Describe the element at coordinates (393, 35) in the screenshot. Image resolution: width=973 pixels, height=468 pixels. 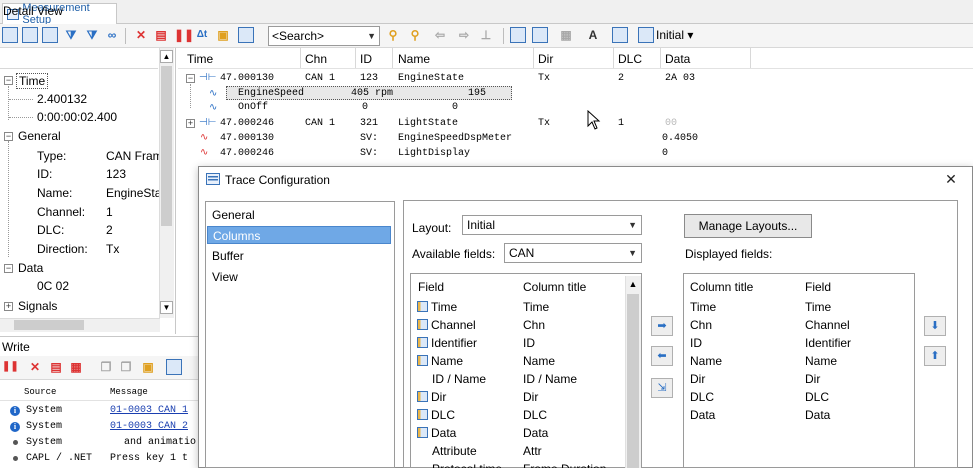
I see `find-next-icon: ⚲` at that location.